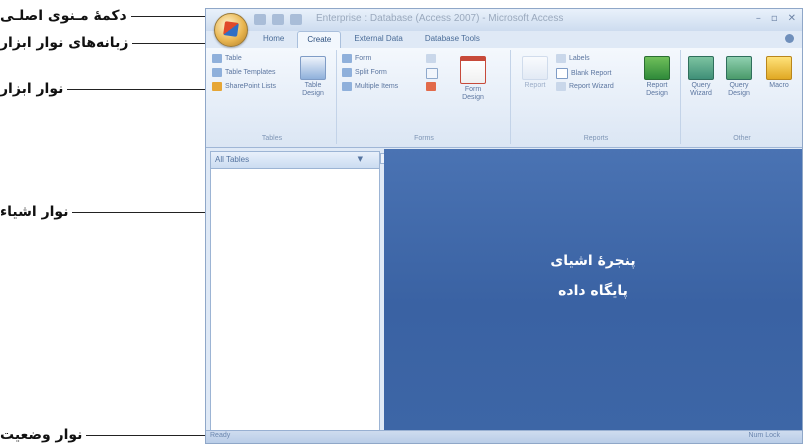 The height and width of the screenshot is (447, 804). Describe the element at coordinates (742, 138) in the screenshot. I see `other-group-label: Other` at that location.